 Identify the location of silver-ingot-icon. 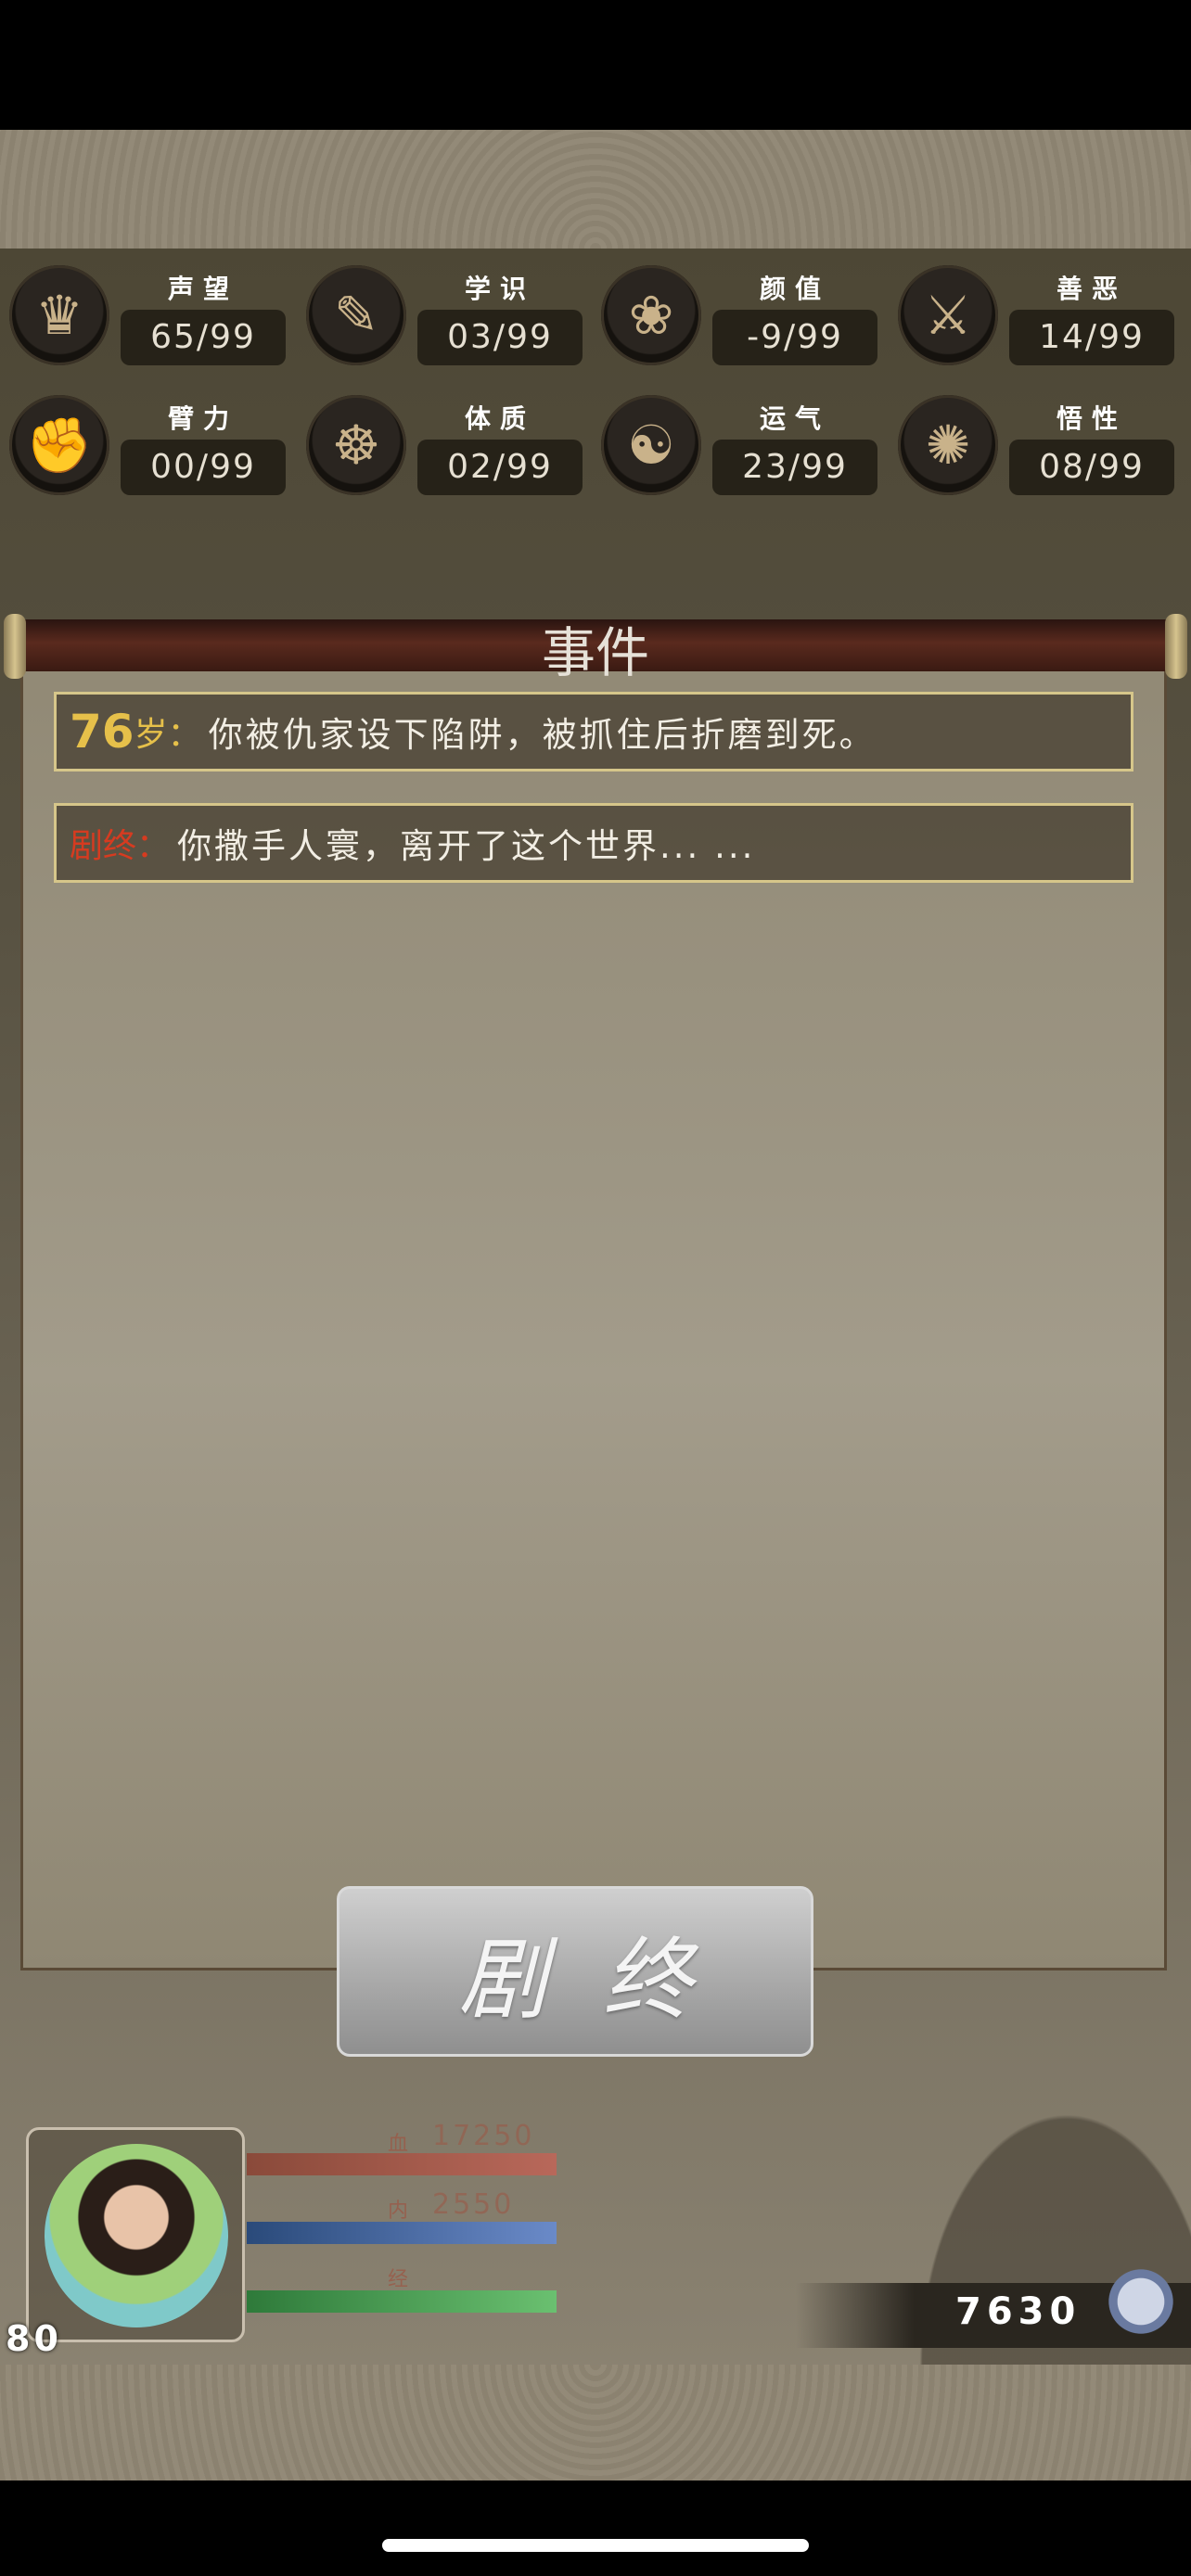
(1141, 2301).